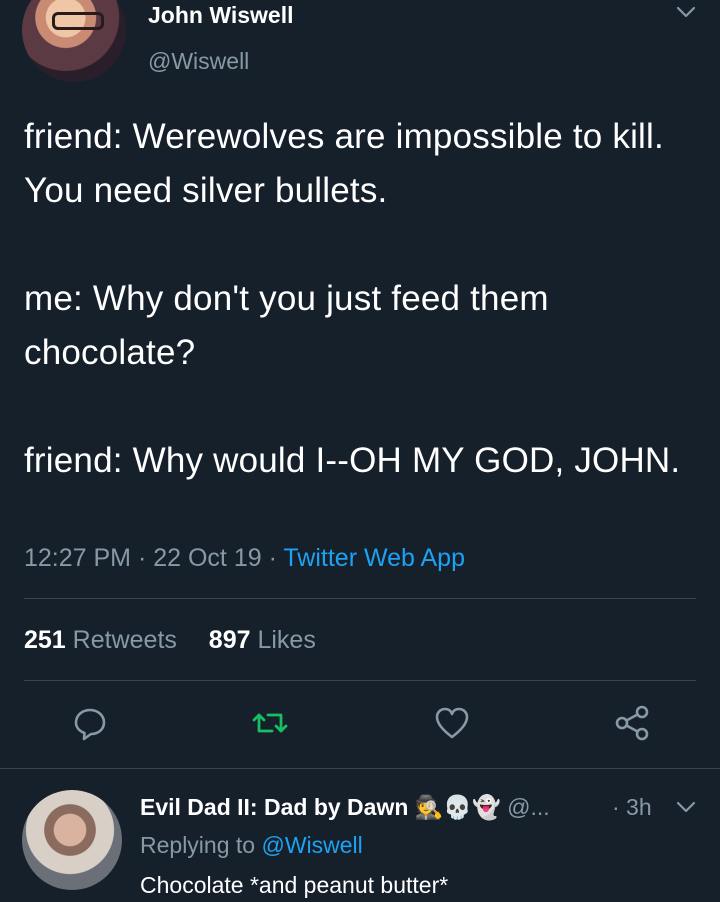 The height and width of the screenshot is (902, 720). I want to click on reply-divider, so click(360, 768).